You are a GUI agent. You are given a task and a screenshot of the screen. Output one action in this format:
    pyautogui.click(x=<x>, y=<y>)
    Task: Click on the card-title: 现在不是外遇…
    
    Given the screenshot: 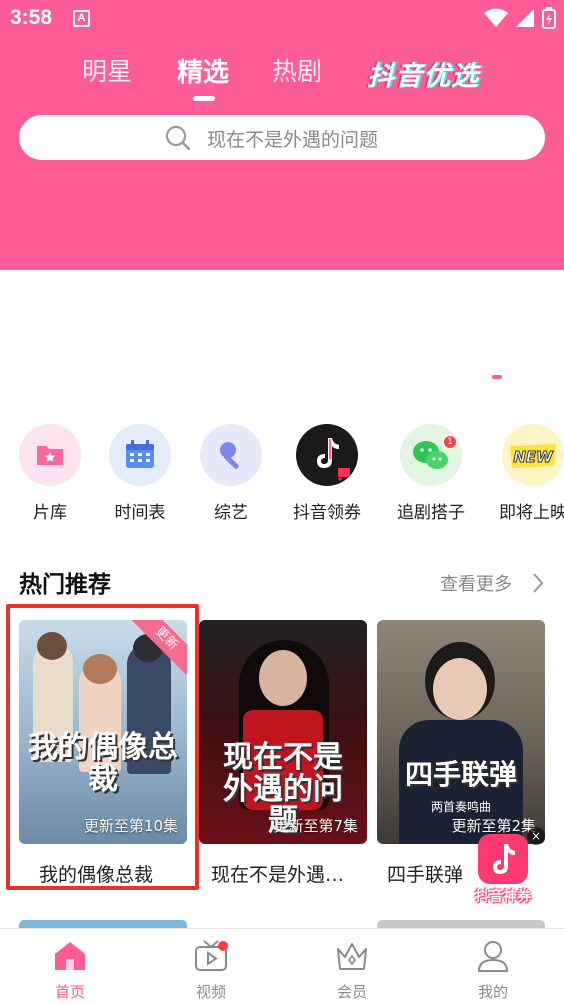 What is the action you would take?
    pyautogui.click(x=278, y=875)
    